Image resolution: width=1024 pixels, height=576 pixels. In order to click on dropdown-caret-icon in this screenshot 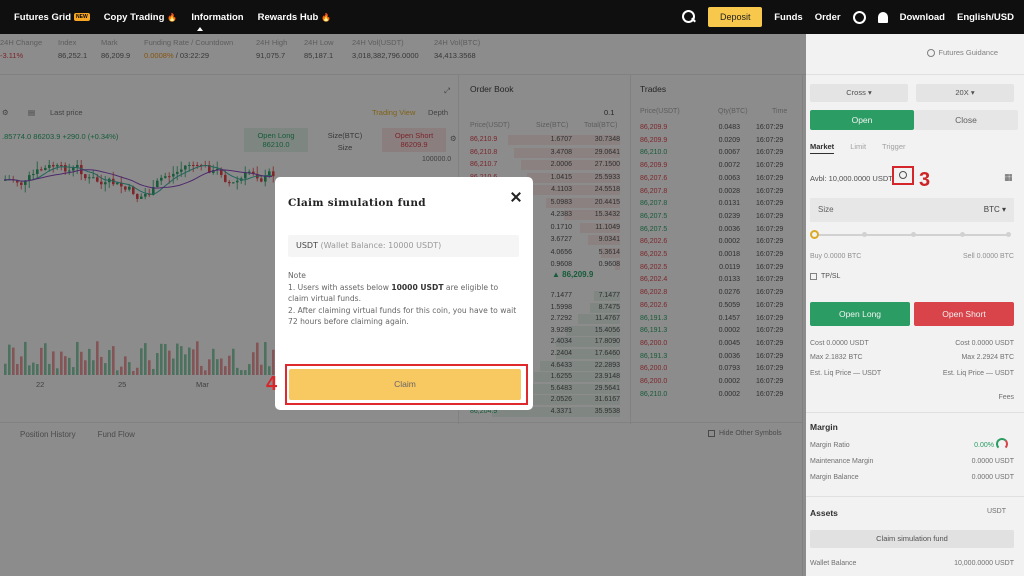, I will do `click(200, 29)`.